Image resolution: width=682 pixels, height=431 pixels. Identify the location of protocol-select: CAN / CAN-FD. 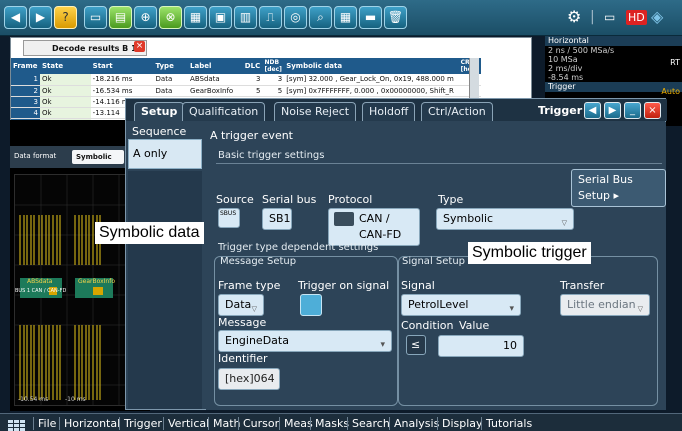
(374, 227).